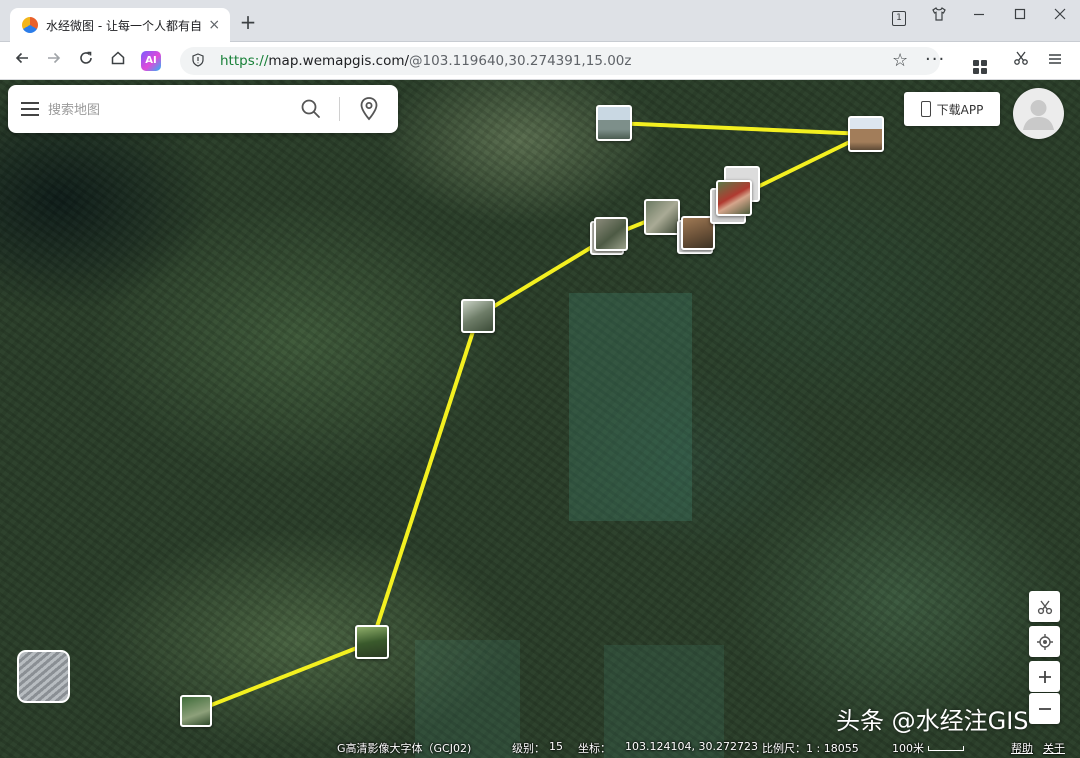 This screenshot has height=758, width=1080. I want to click on url-host: map.wemapgis.com/, so click(339, 61).